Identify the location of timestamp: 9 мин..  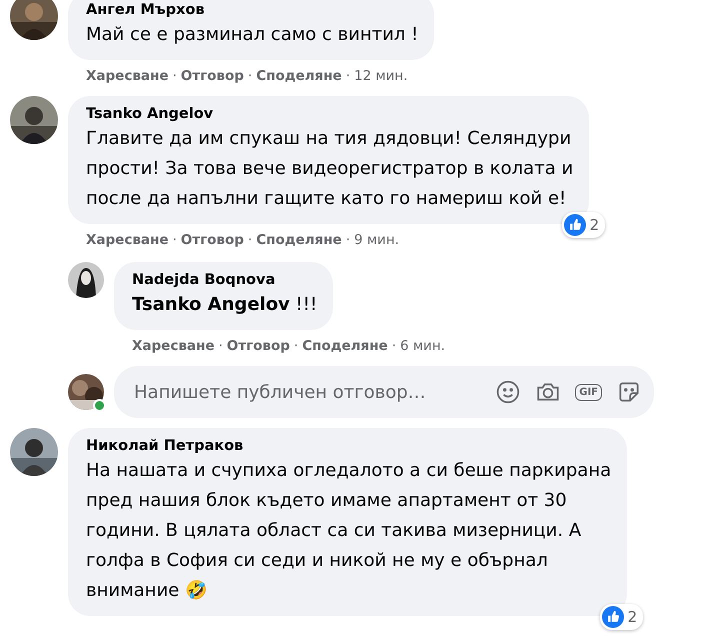
(377, 240).